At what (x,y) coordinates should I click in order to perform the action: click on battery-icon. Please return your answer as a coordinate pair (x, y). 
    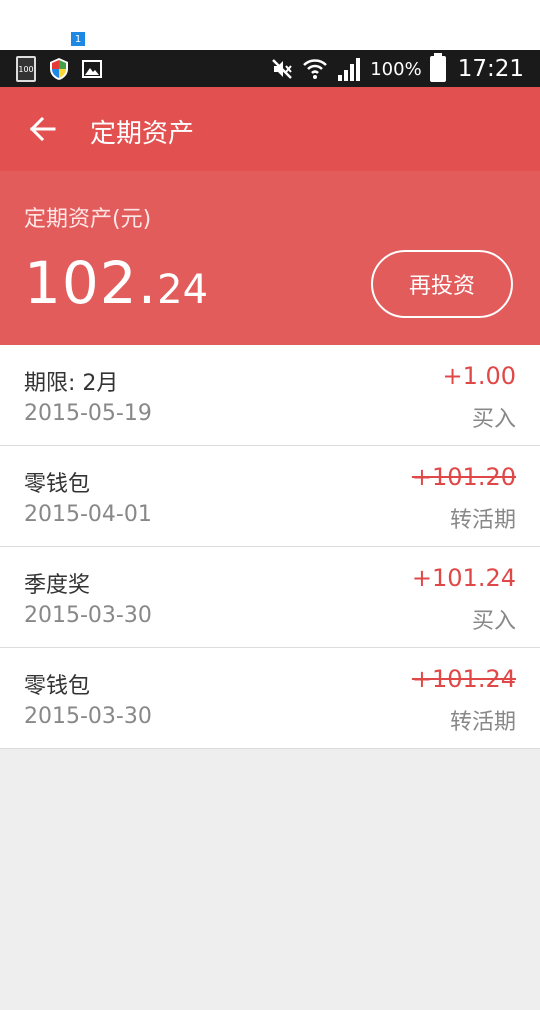
    Looking at the image, I should click on (437, 67).